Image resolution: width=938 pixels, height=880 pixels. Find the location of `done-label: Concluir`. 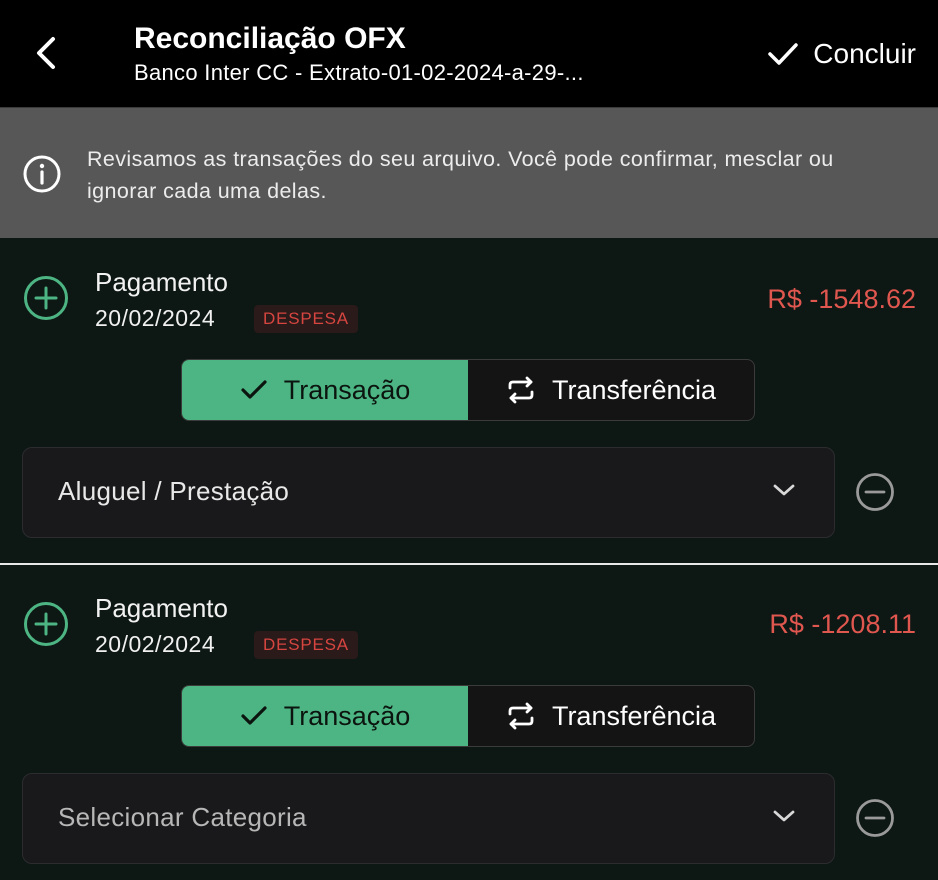

done-label: Concluir is located at coordinates (864, 53).